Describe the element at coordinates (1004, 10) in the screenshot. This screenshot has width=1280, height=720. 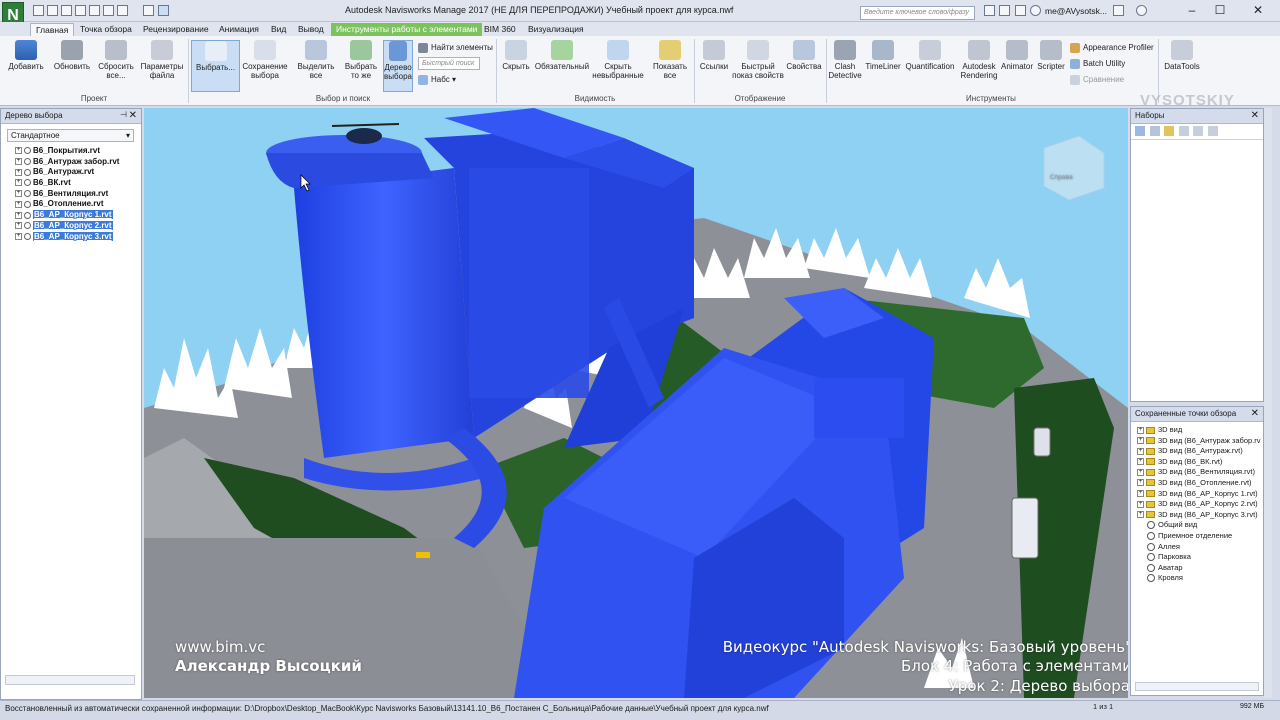
I see `subscription-icon` at that location.